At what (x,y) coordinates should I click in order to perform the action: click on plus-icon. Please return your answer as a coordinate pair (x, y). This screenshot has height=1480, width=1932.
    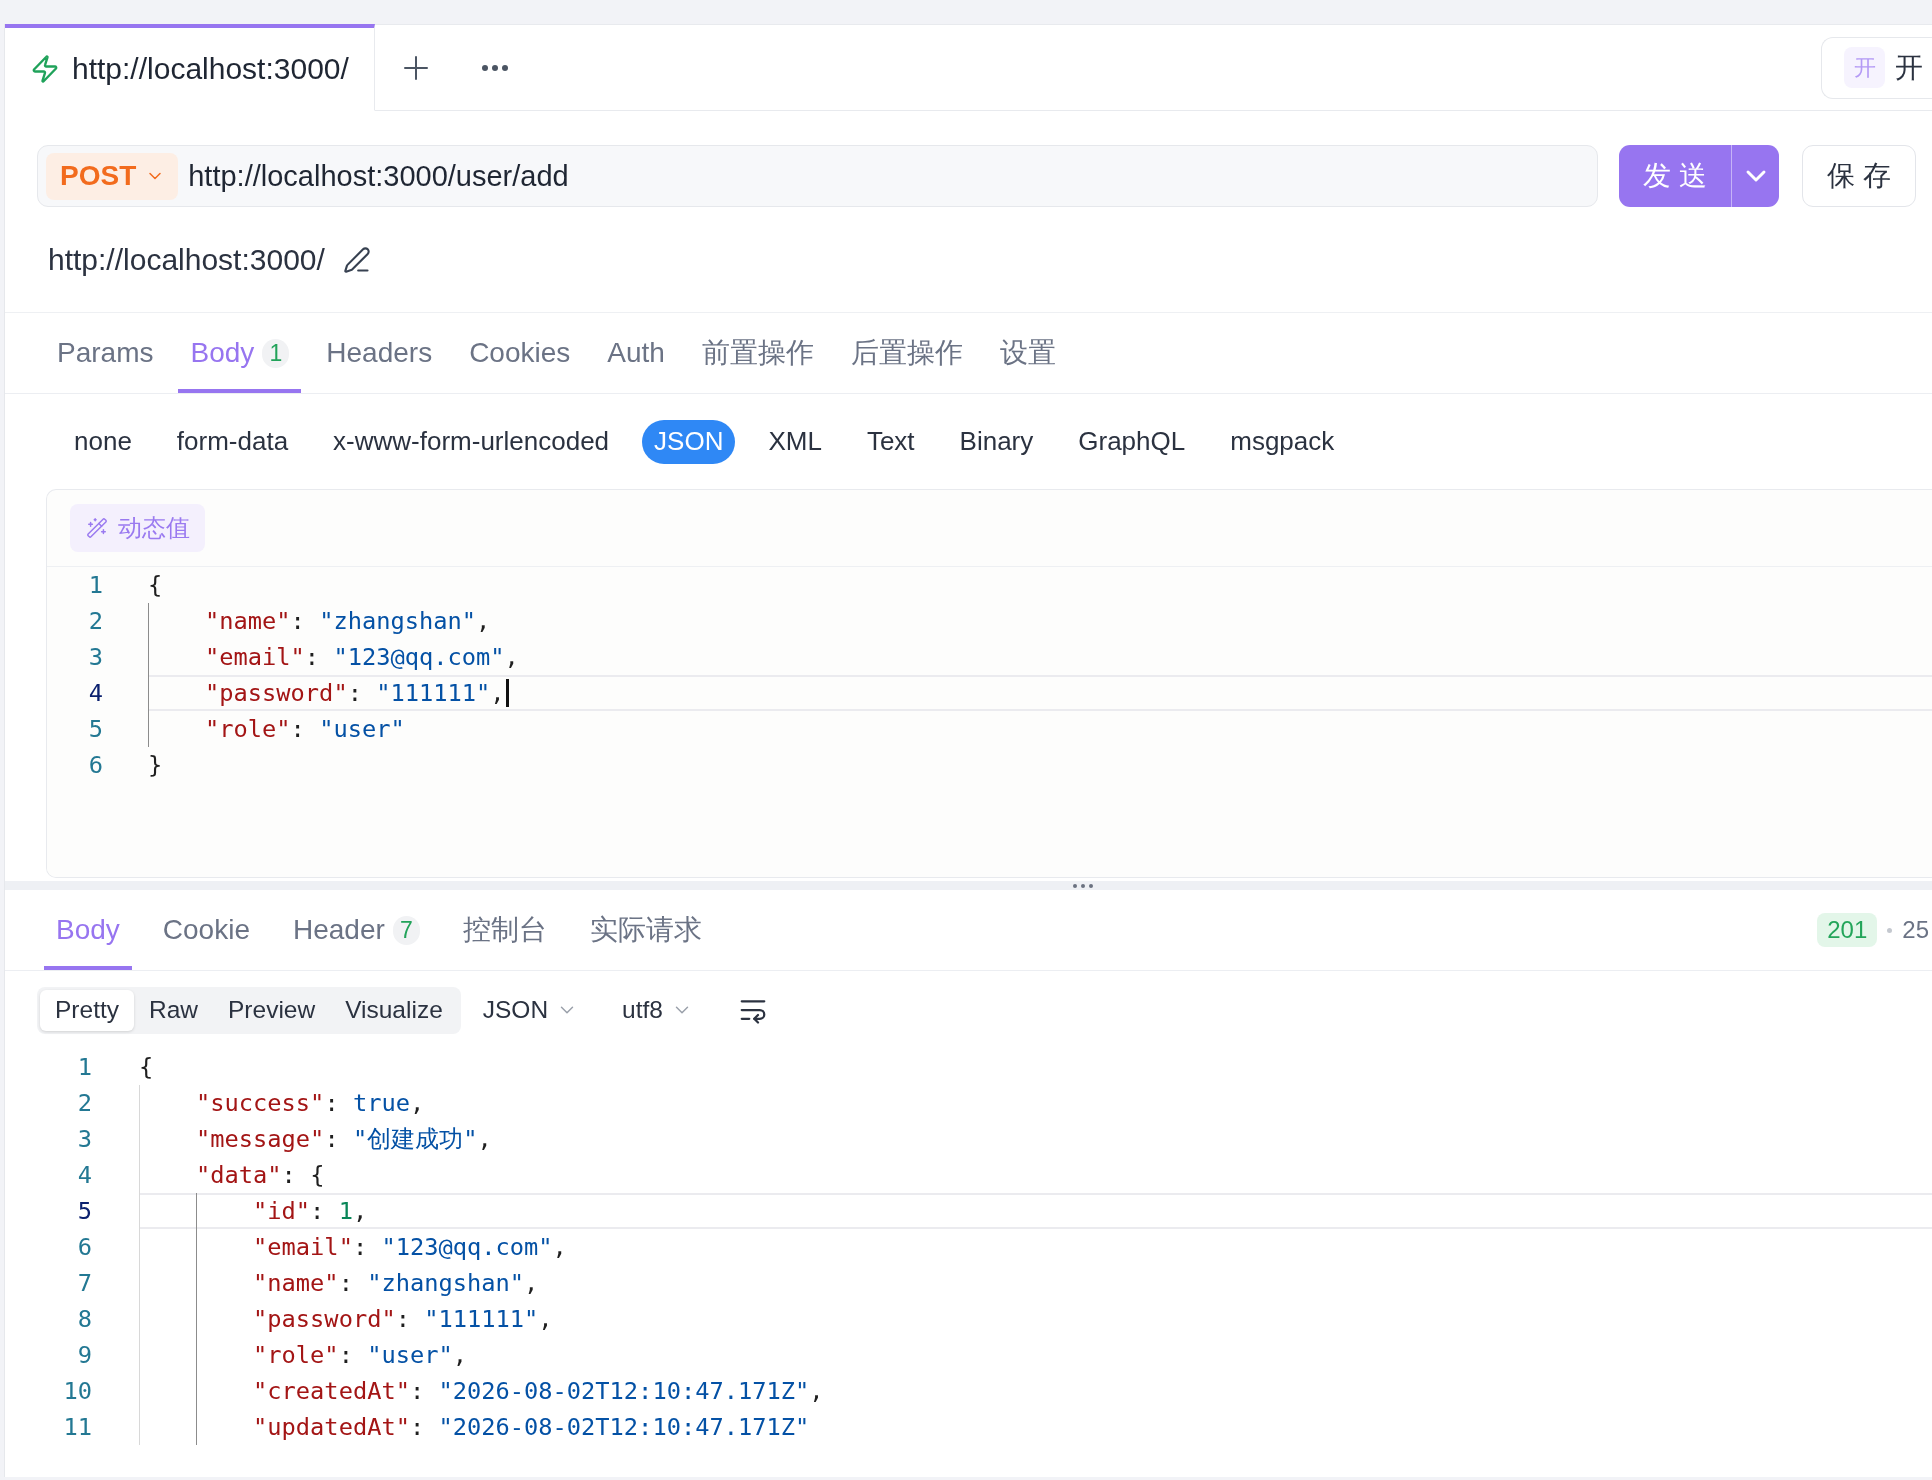
    Looking at the image, I should click on (416, 67).